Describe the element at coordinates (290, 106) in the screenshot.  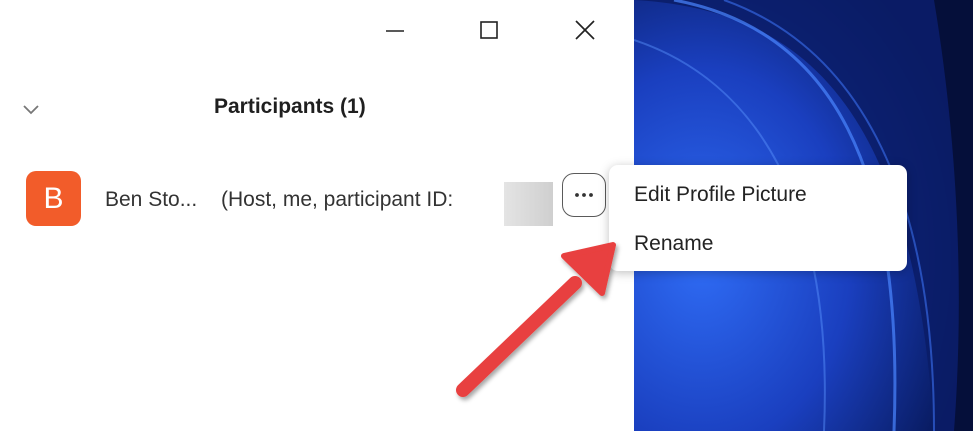
I see `panel-title: Participants (1)` at that location.